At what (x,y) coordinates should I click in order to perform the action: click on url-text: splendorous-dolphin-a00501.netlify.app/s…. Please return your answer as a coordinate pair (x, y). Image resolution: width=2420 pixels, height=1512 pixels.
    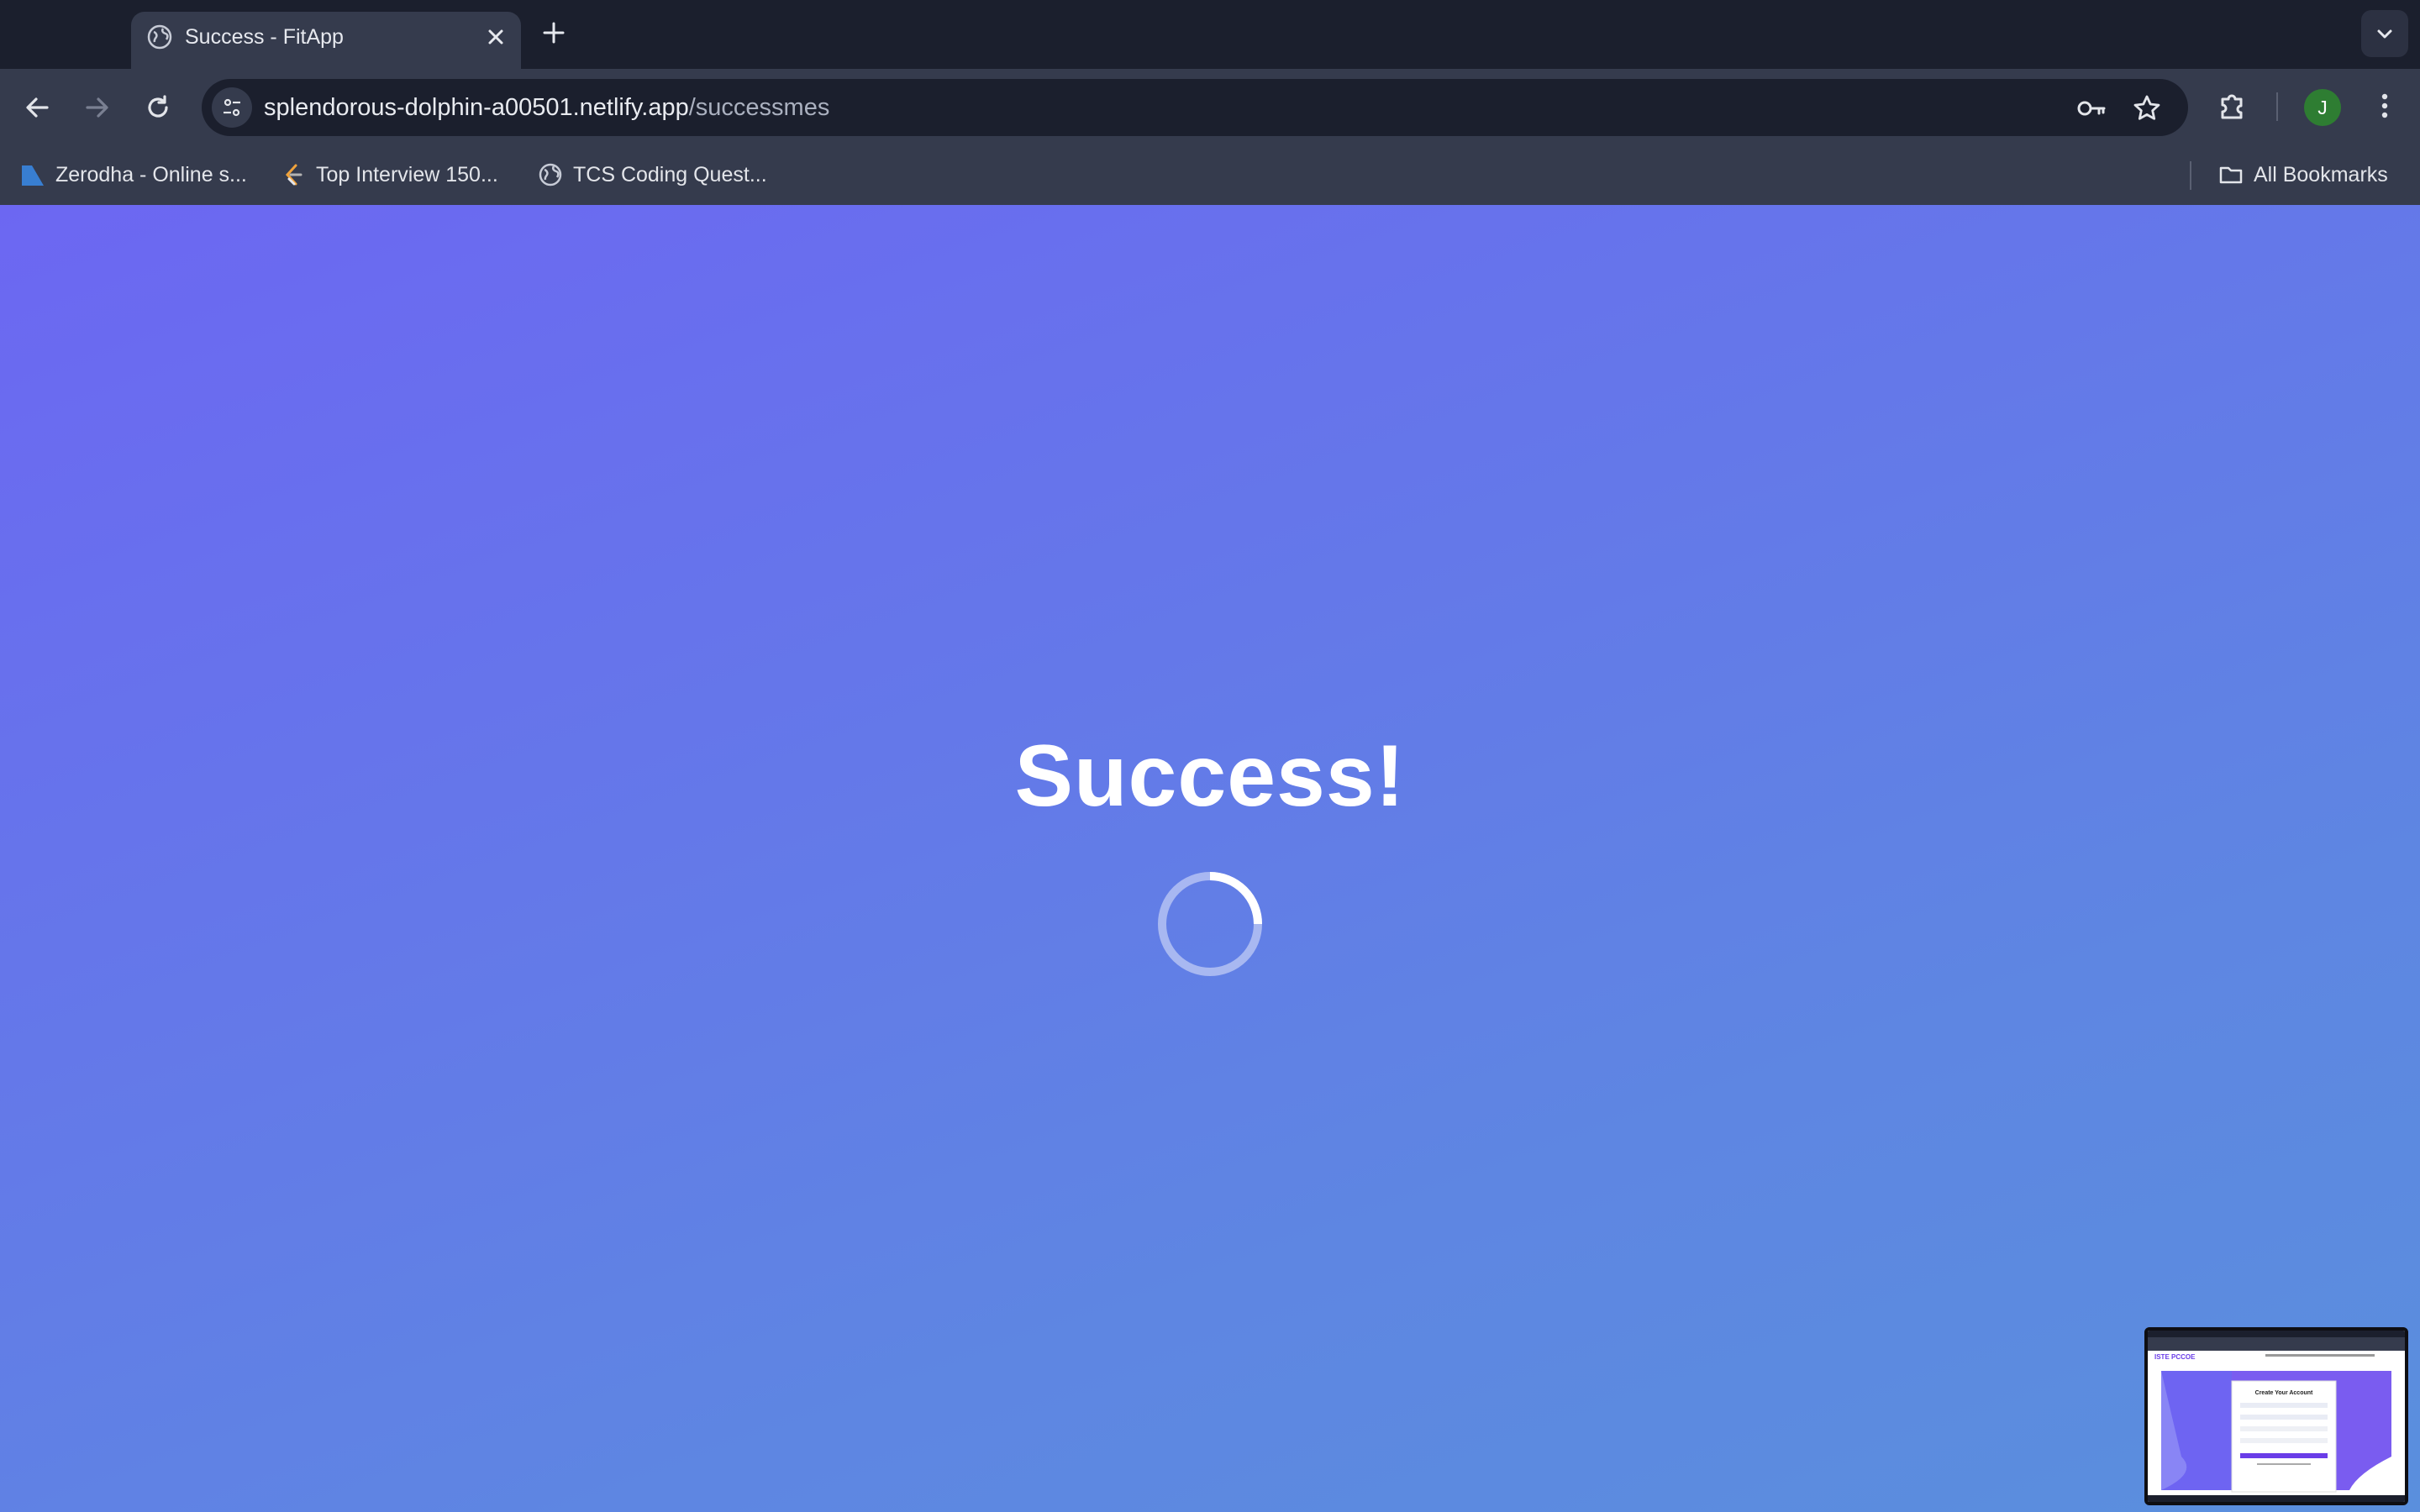
    Looking at the image, I should click on (546, 107).